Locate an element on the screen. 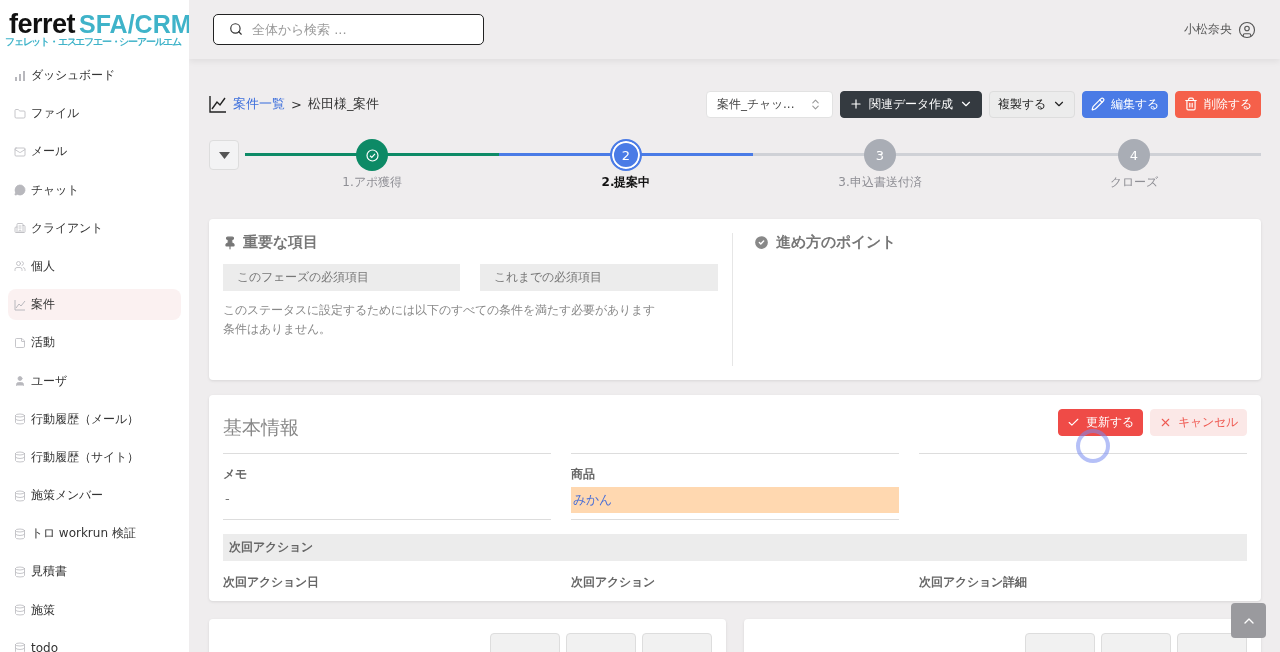 This screenshot has height=652, width=1280. folder-icon is located at coordinates (20, 113).